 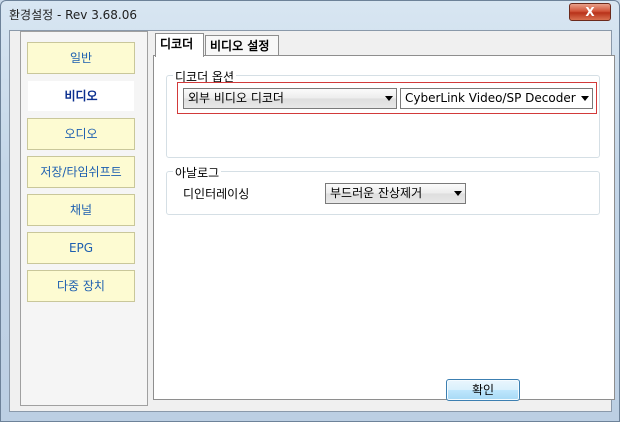 I want to click on ok-label: 확인, so click(x=483, y=390).